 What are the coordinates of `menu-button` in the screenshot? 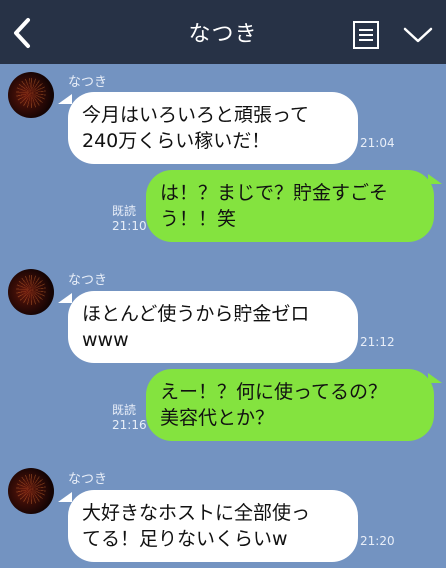 It's located at (366, 35).